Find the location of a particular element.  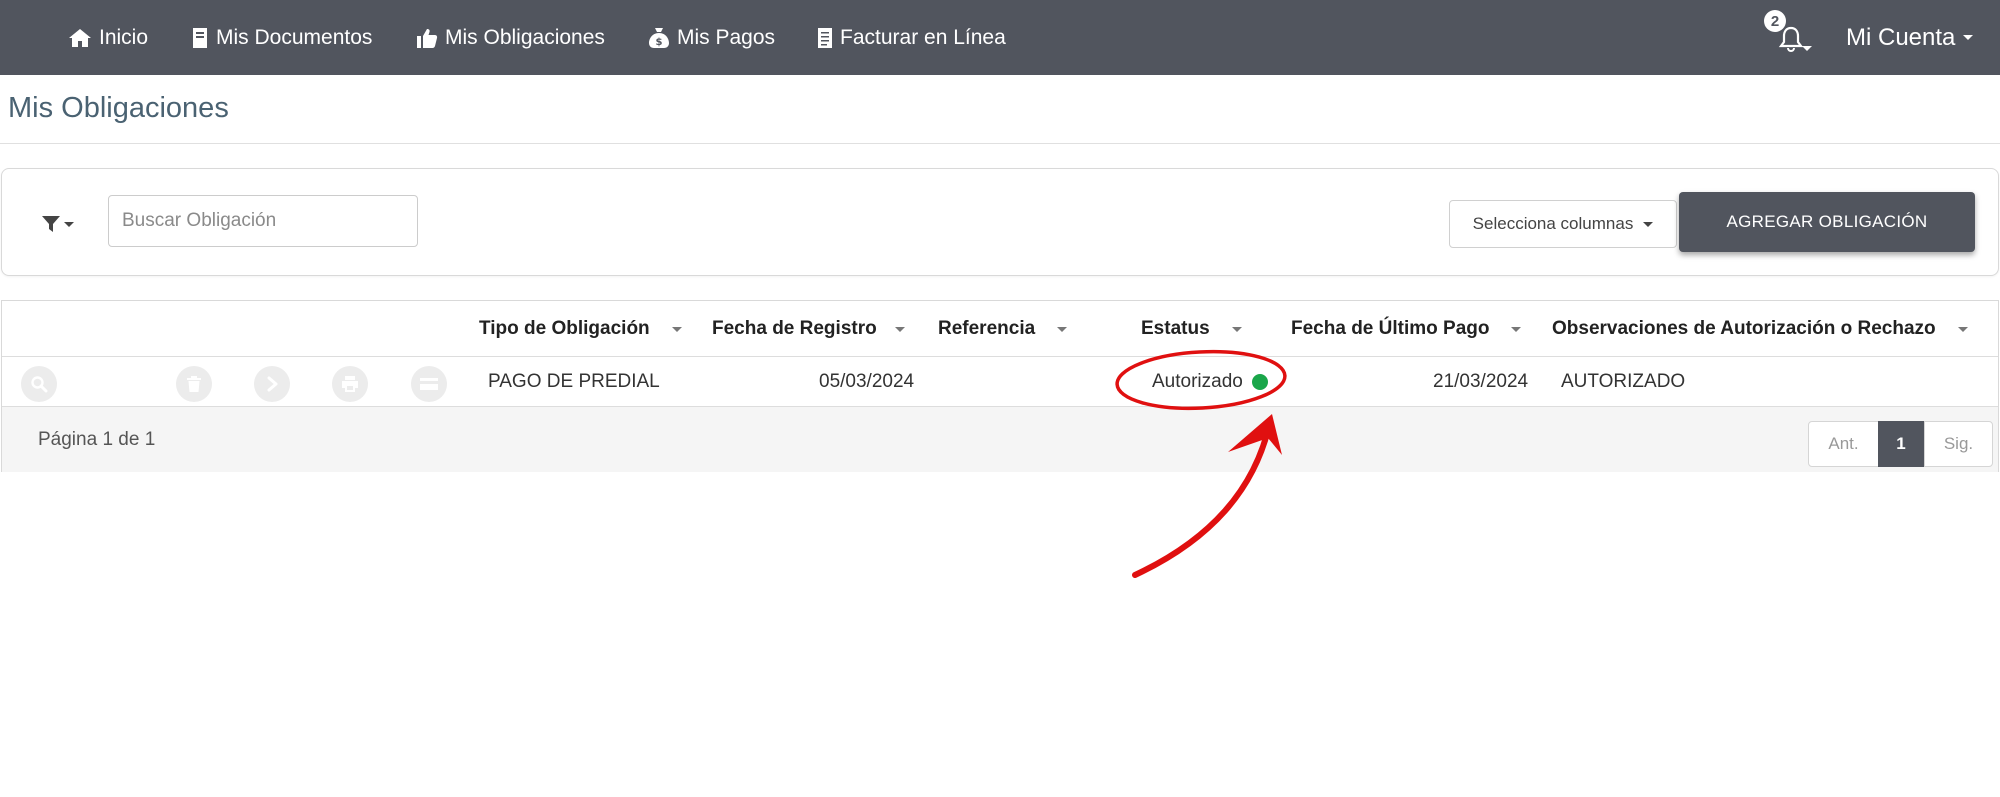

nav-item-mis-pagos: $ Mis Pagos is located at coordinates (711, 37).